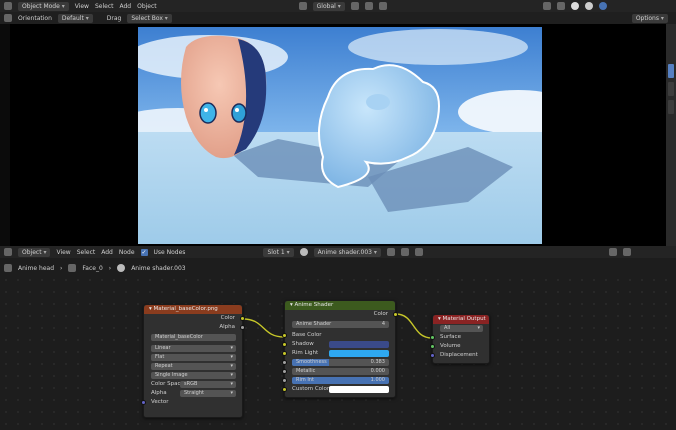 This screenshot has width=676, height=430. Describe the element at coordinates (546, 6) in the screenshot. I see `overlay-icon` at that location.